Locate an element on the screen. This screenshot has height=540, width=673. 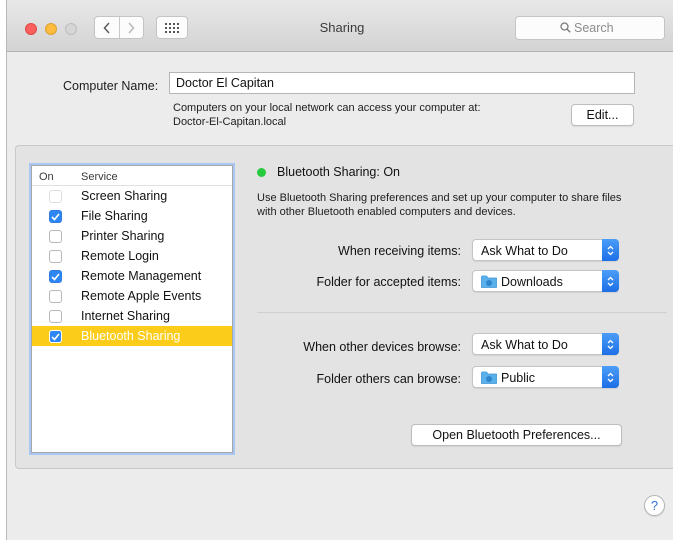
remote-apple-events-checkbox is located at coordinates (55, 296).